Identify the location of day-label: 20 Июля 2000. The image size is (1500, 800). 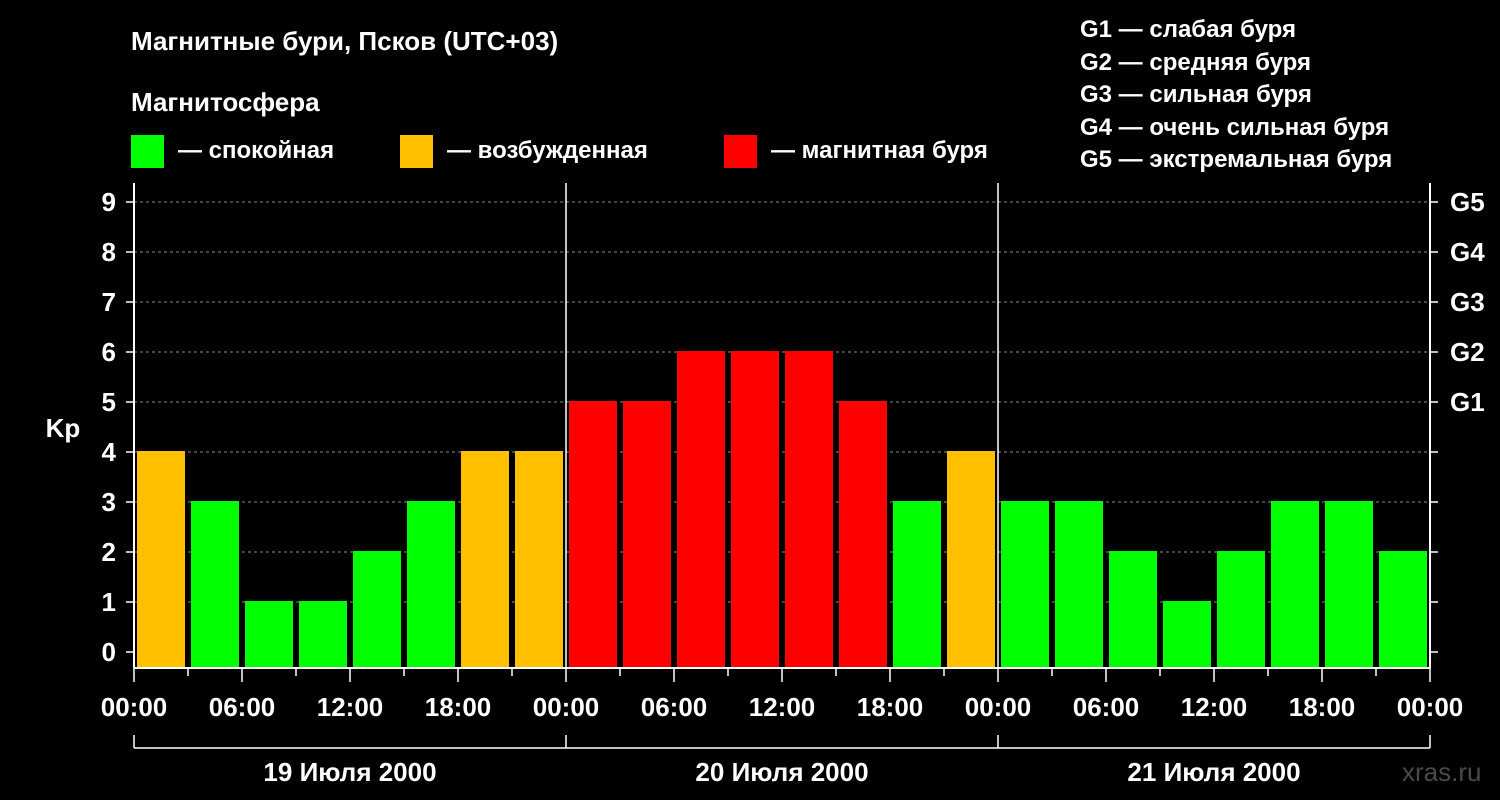
(781, 772).